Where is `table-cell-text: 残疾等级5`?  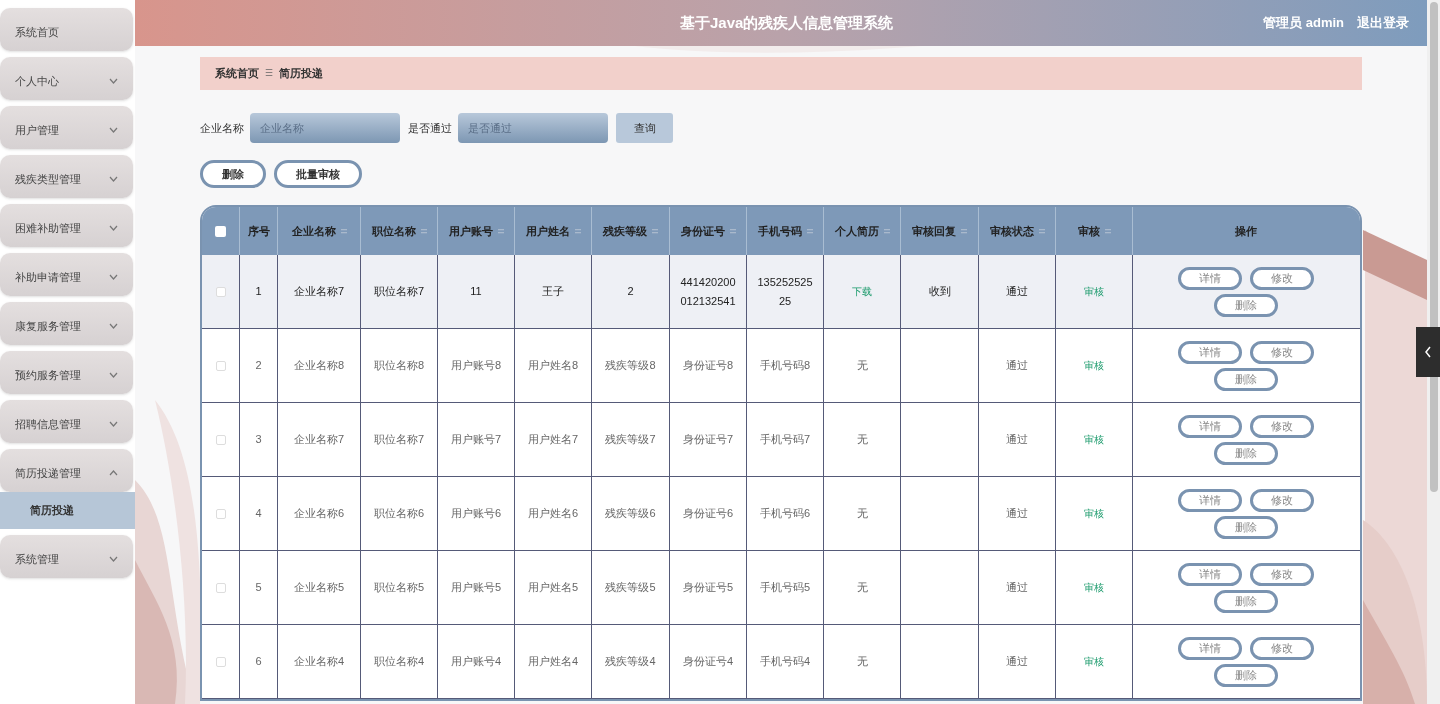 table-cell-text: 残疾等级5 is located at coordinates (630, 587).